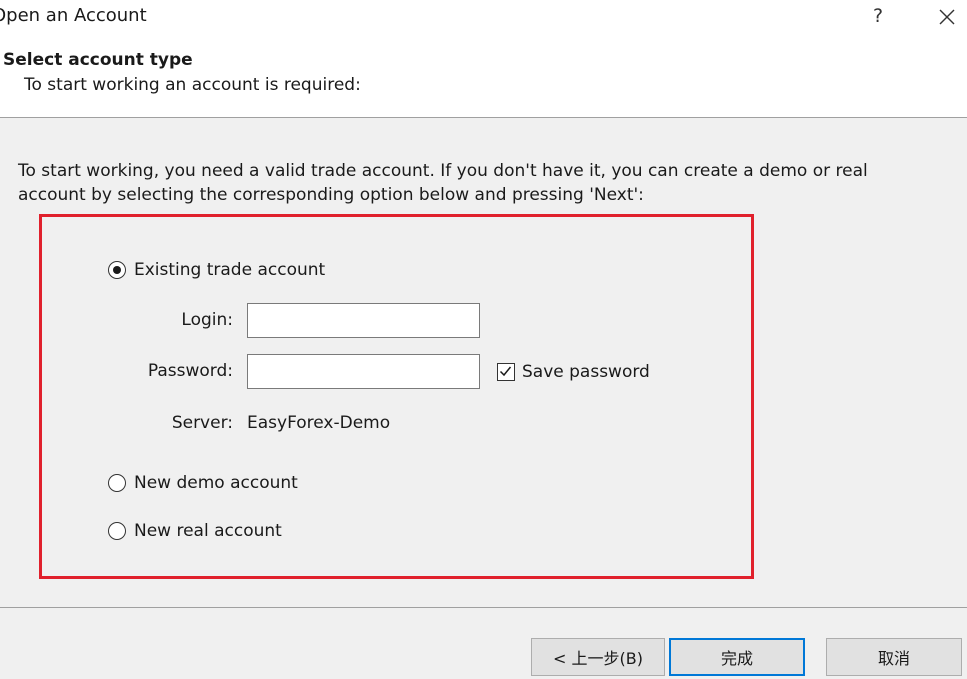 Image resolution: width=967 pixels, height=679 pixels. Describe the element at coordinates (598, 657) in the screenshot. I see `back-button: < 上一步(B)` at that location.